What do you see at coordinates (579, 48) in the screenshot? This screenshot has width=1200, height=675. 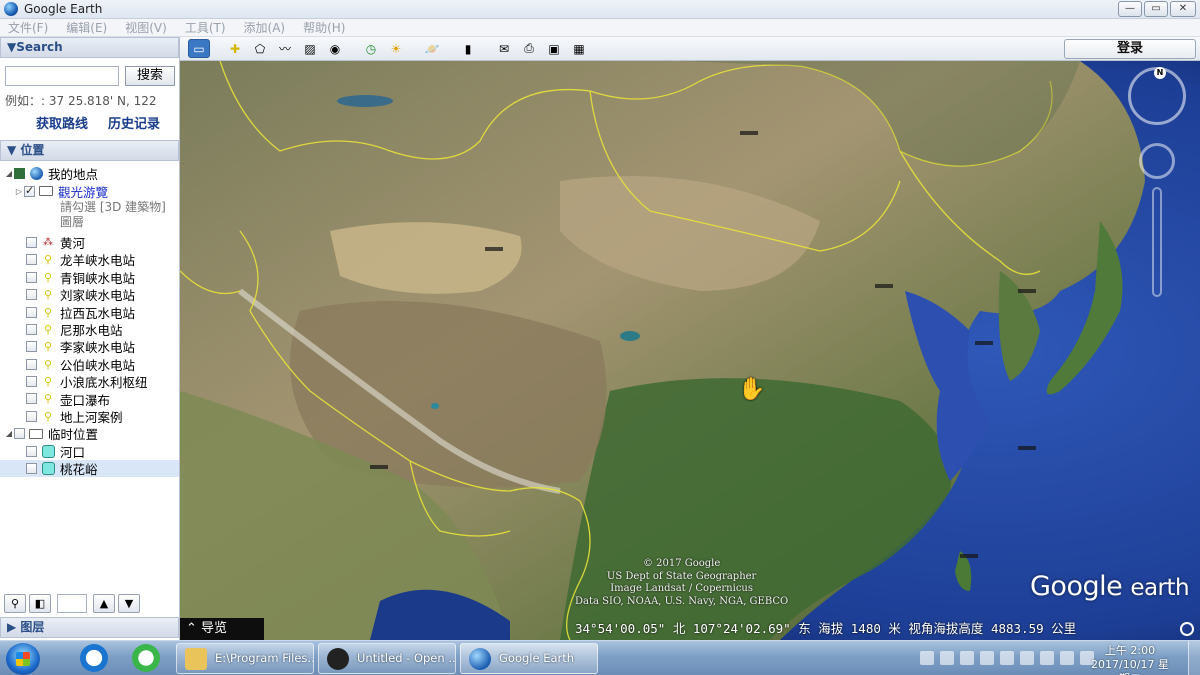 I see `view-in-maps-icon: ▦` at bounding box center [579, 48].